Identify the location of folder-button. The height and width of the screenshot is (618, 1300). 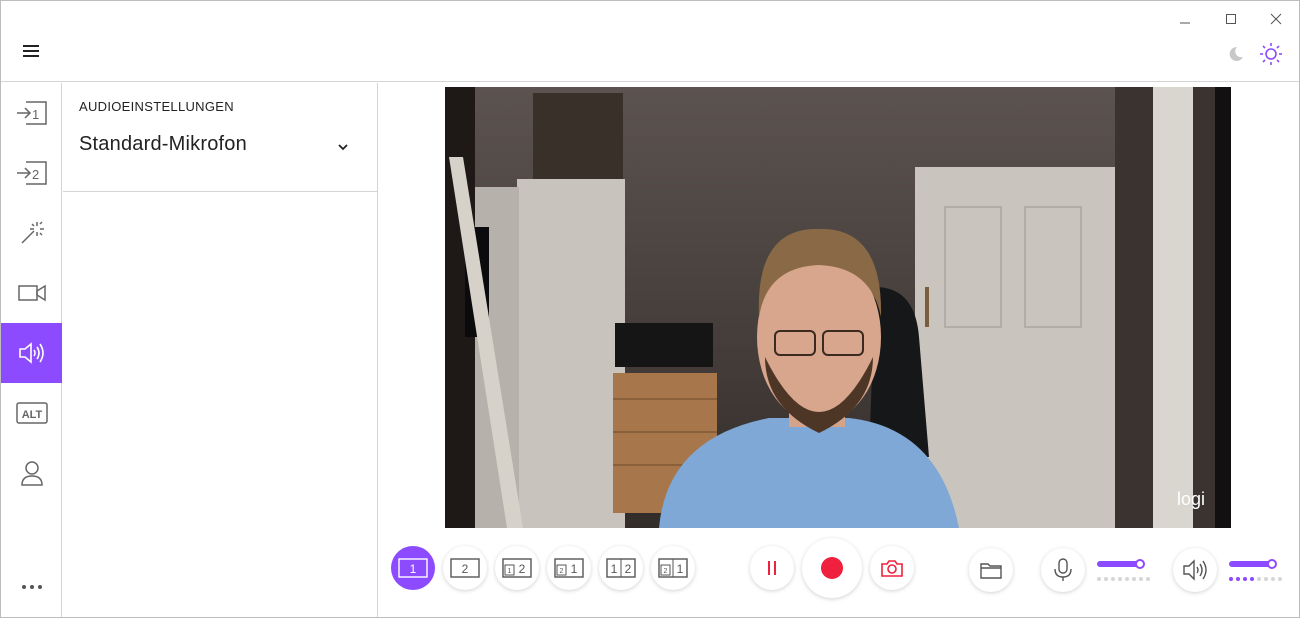
(991, 570).